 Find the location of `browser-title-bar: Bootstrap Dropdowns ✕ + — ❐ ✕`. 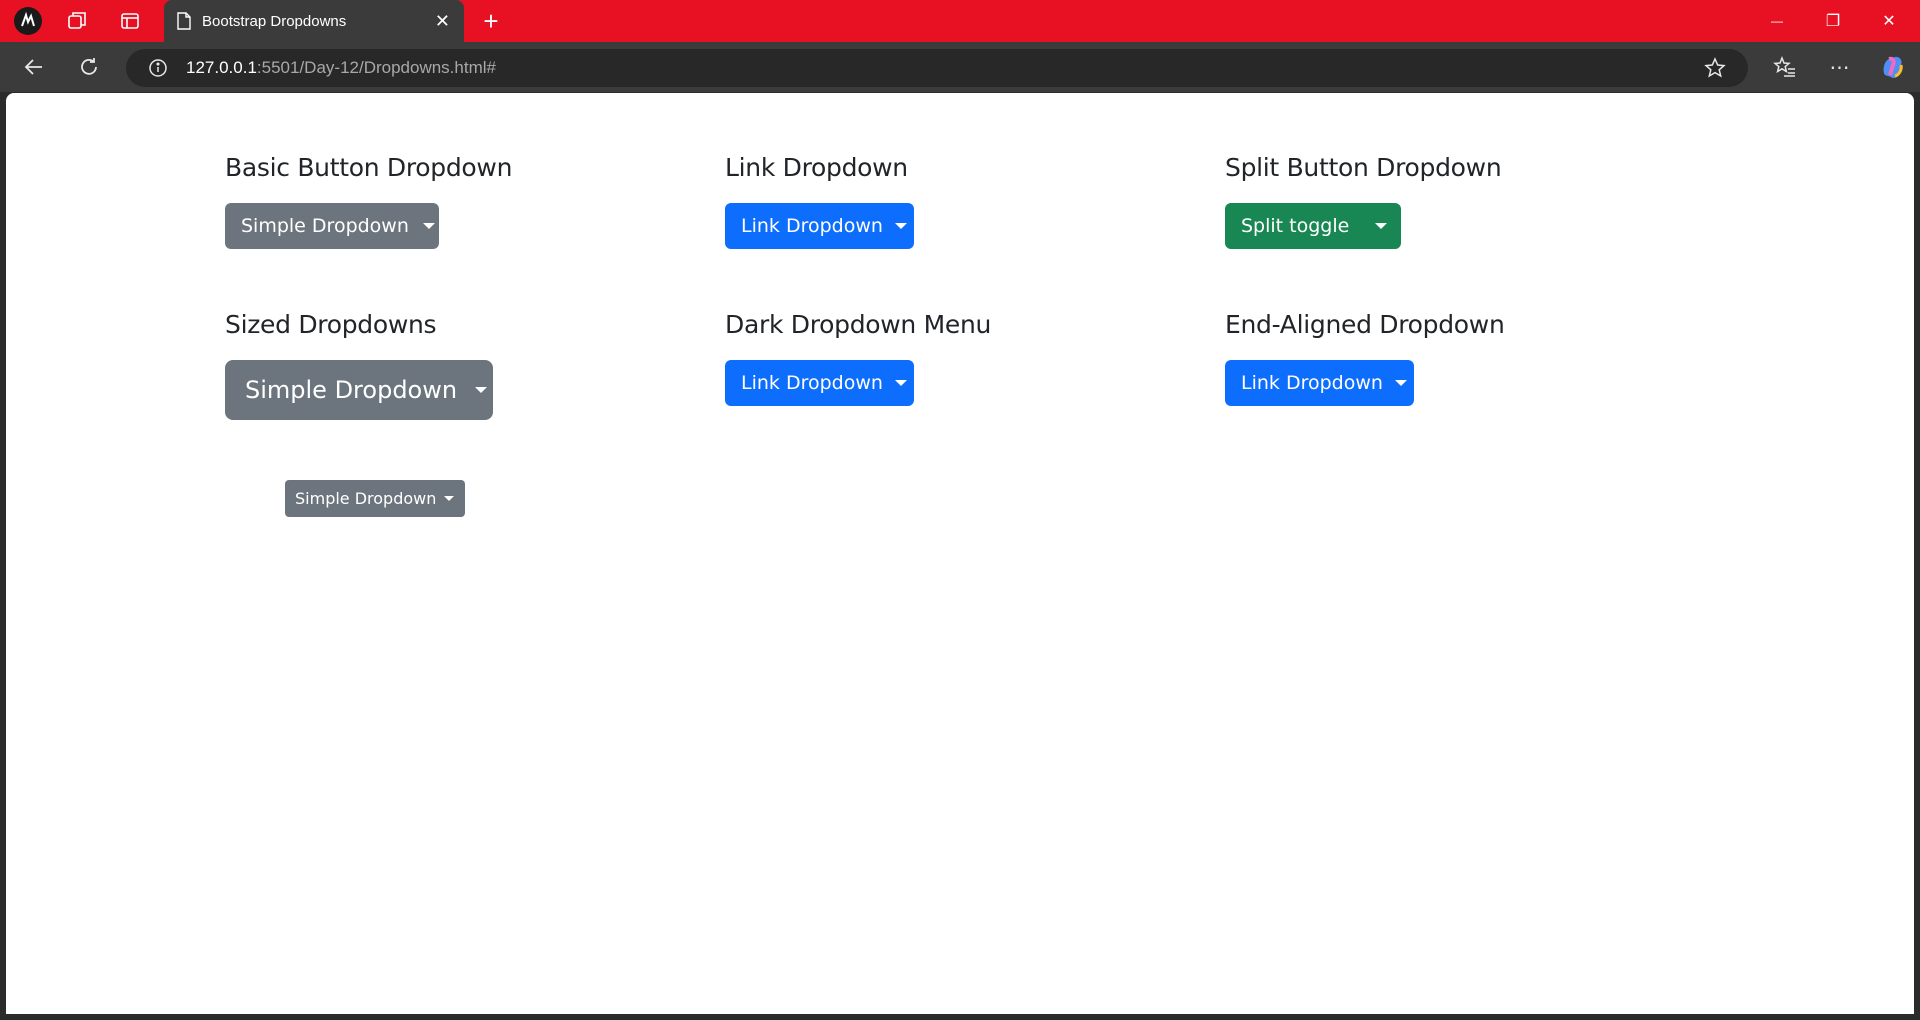

browser-title-bar: Bootstrap Dropdowns ✕ + — ❐ ✕ is located at coordinates (960, 21).